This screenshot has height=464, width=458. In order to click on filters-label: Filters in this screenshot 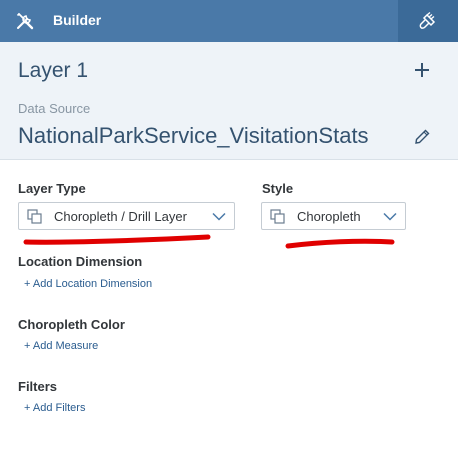, I will do `click(38, 386)`.